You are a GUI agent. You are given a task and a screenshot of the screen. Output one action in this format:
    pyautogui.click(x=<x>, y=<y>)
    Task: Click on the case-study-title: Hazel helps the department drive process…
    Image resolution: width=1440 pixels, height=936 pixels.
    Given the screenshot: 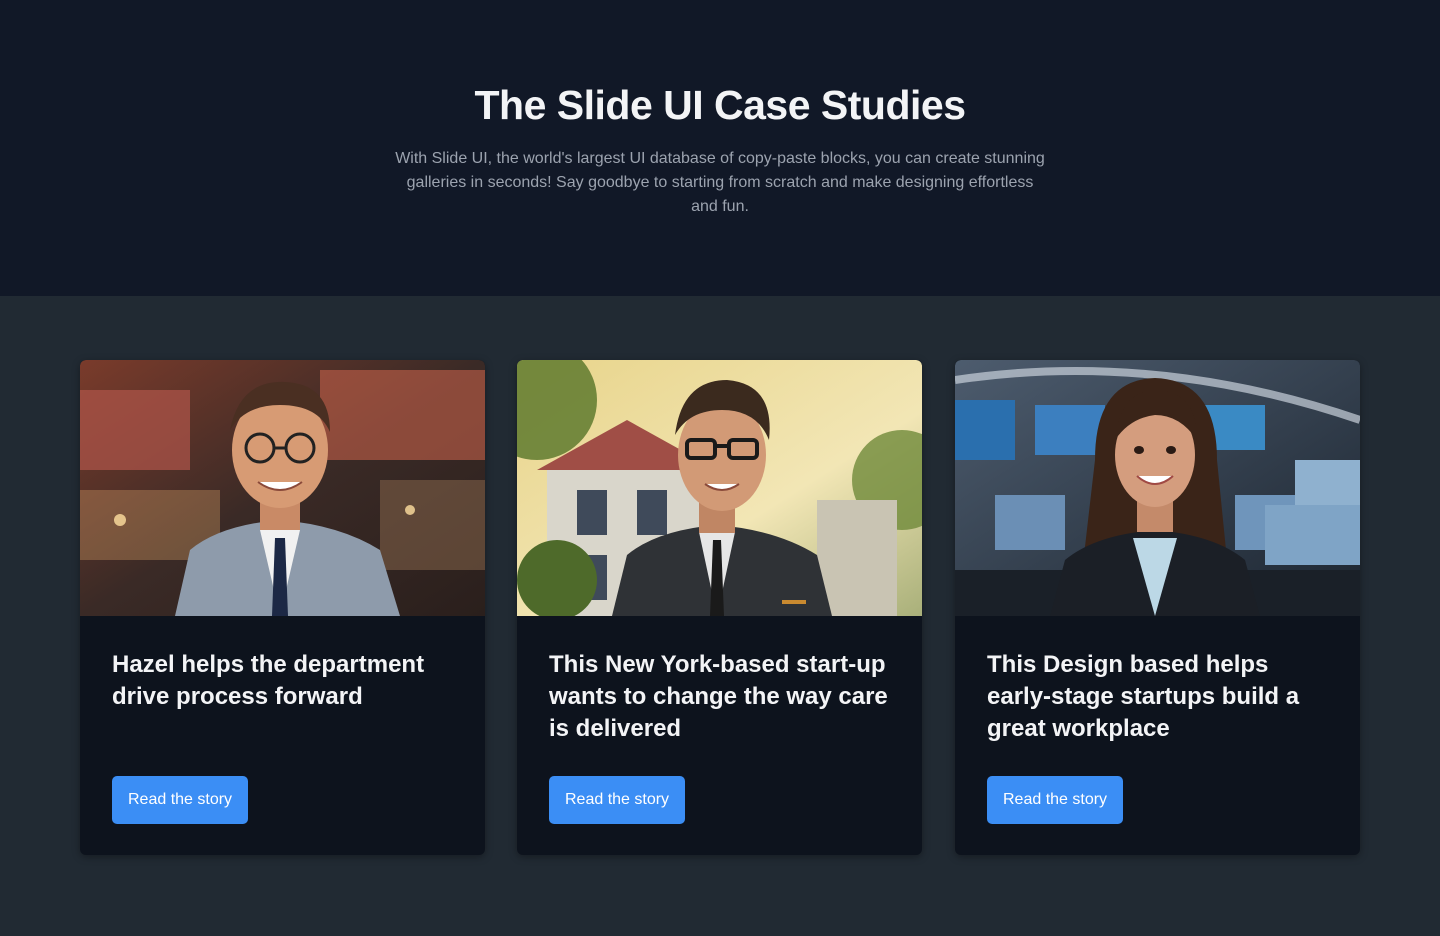 What is the action you would take?
    pyautogui.click(x=268, y=680)
    